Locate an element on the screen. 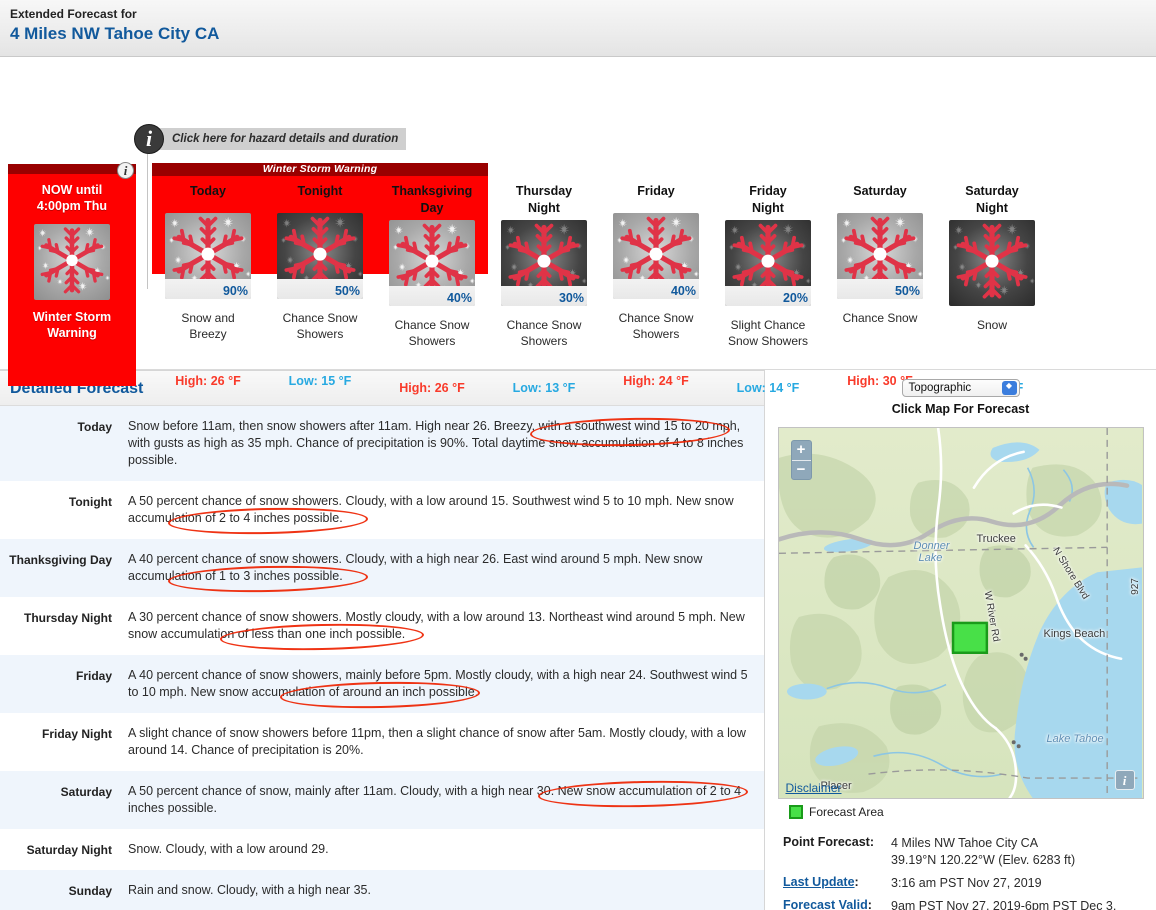  warning-label-line2: Warning is located at coordinates (72, 333).